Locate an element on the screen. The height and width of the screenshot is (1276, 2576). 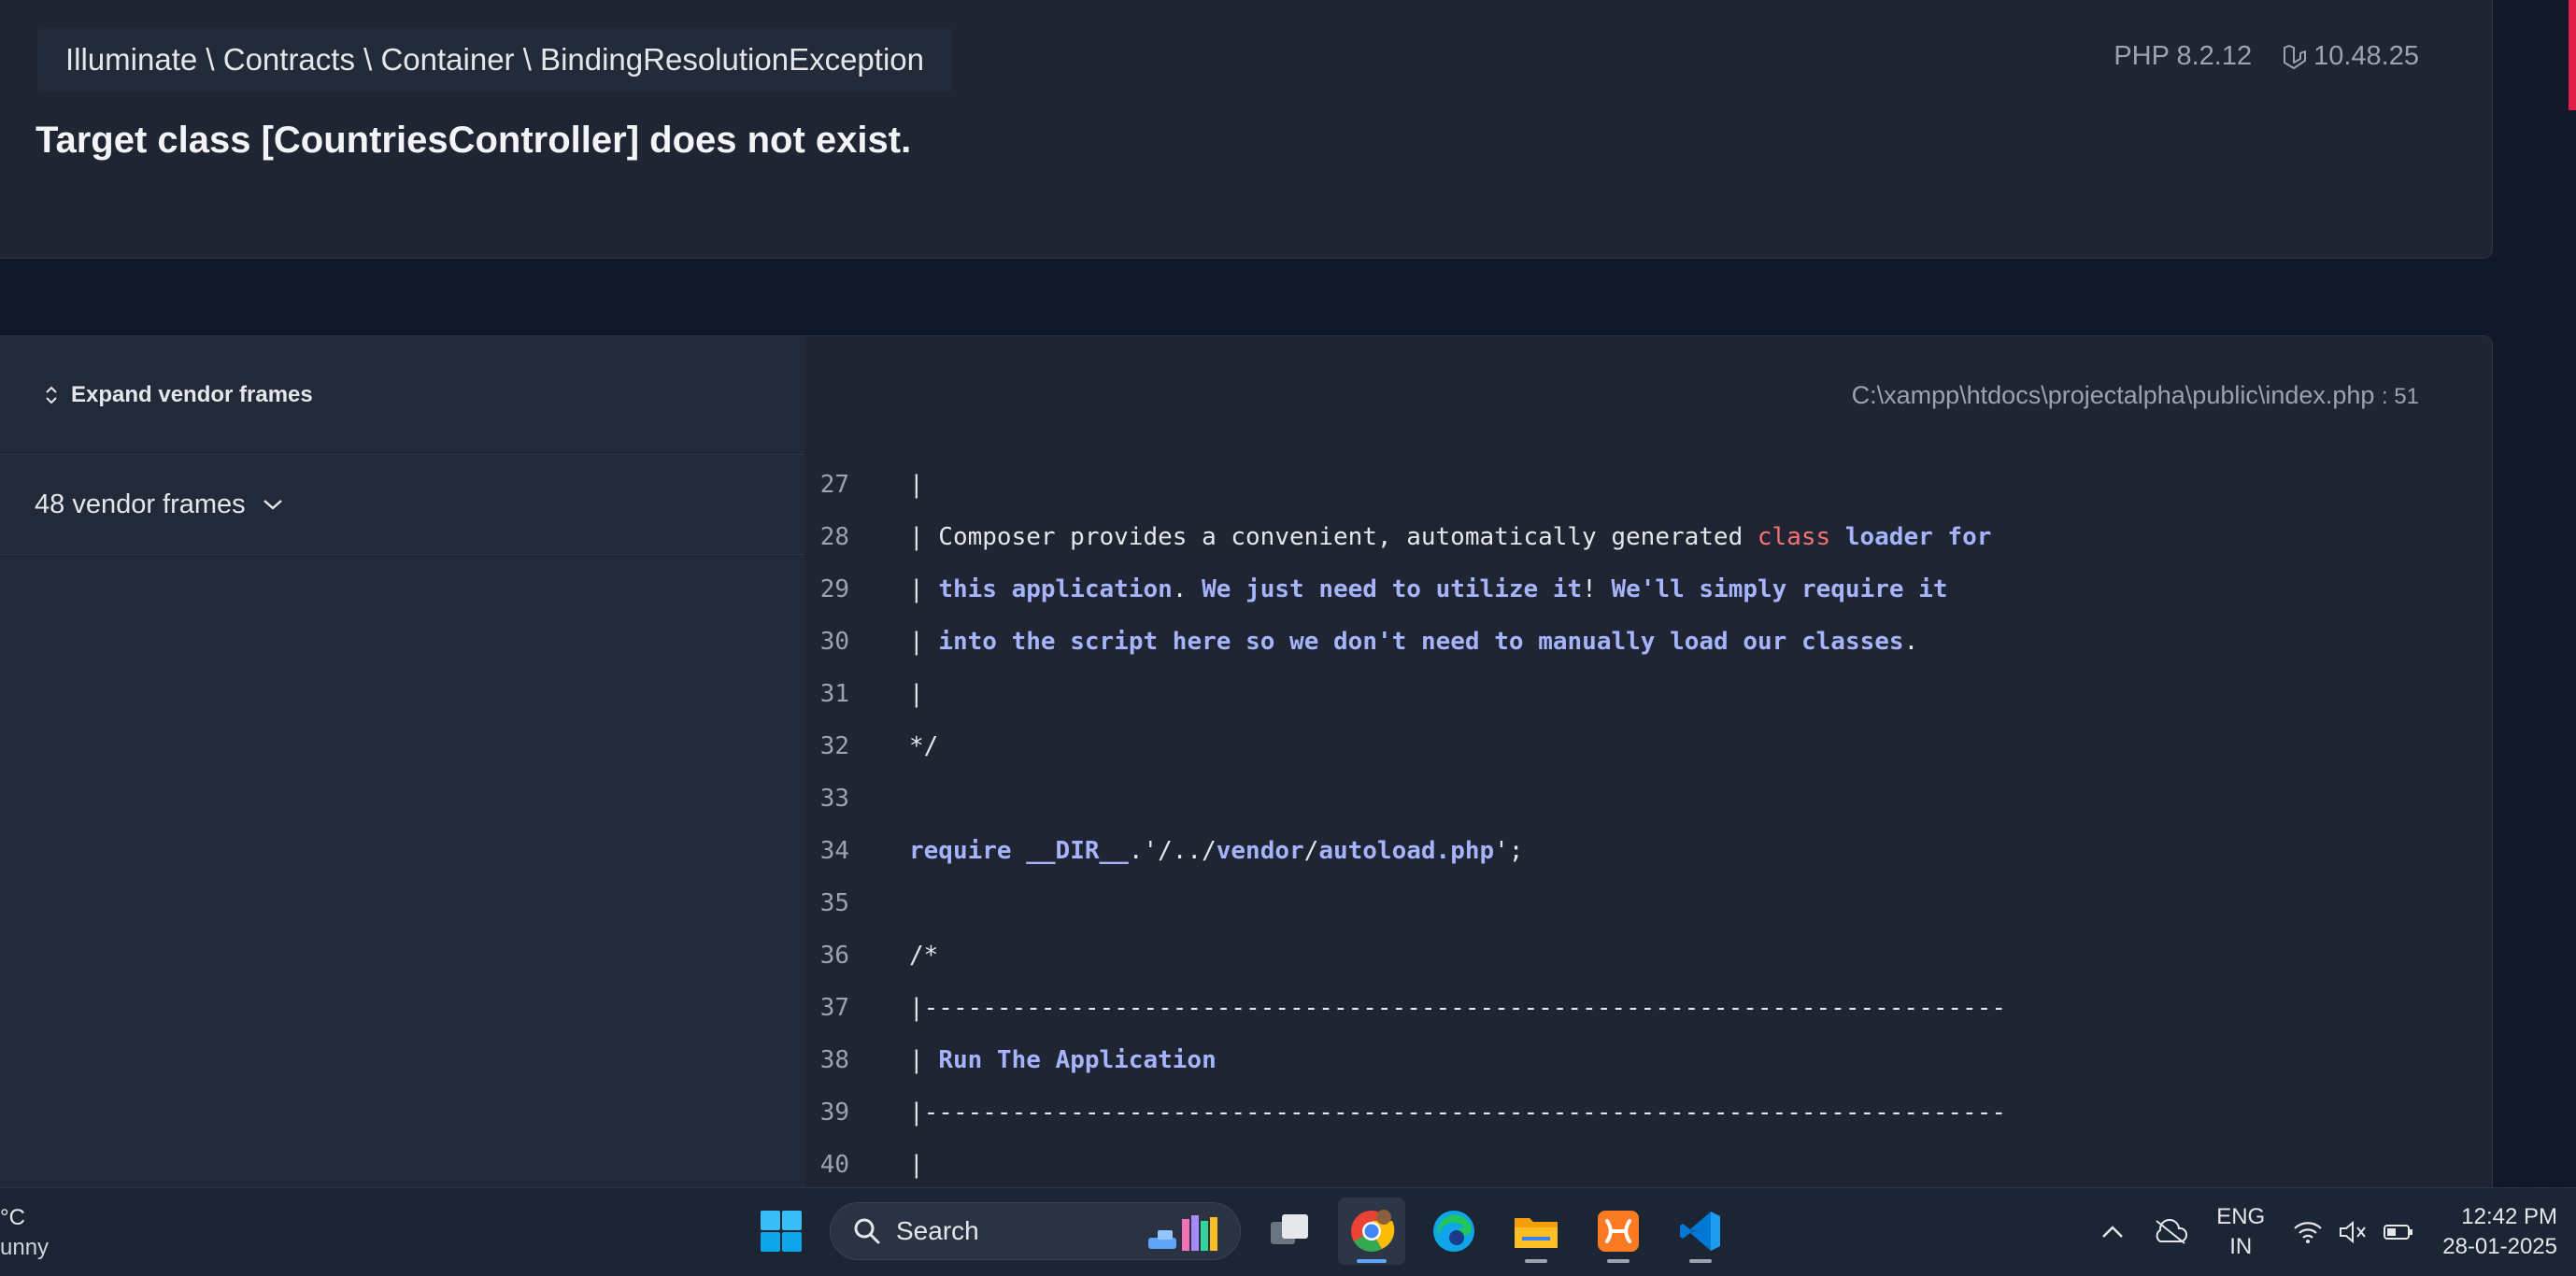
vendor-frames-label: 48 vendor frames is located at coordinates (141, 504).